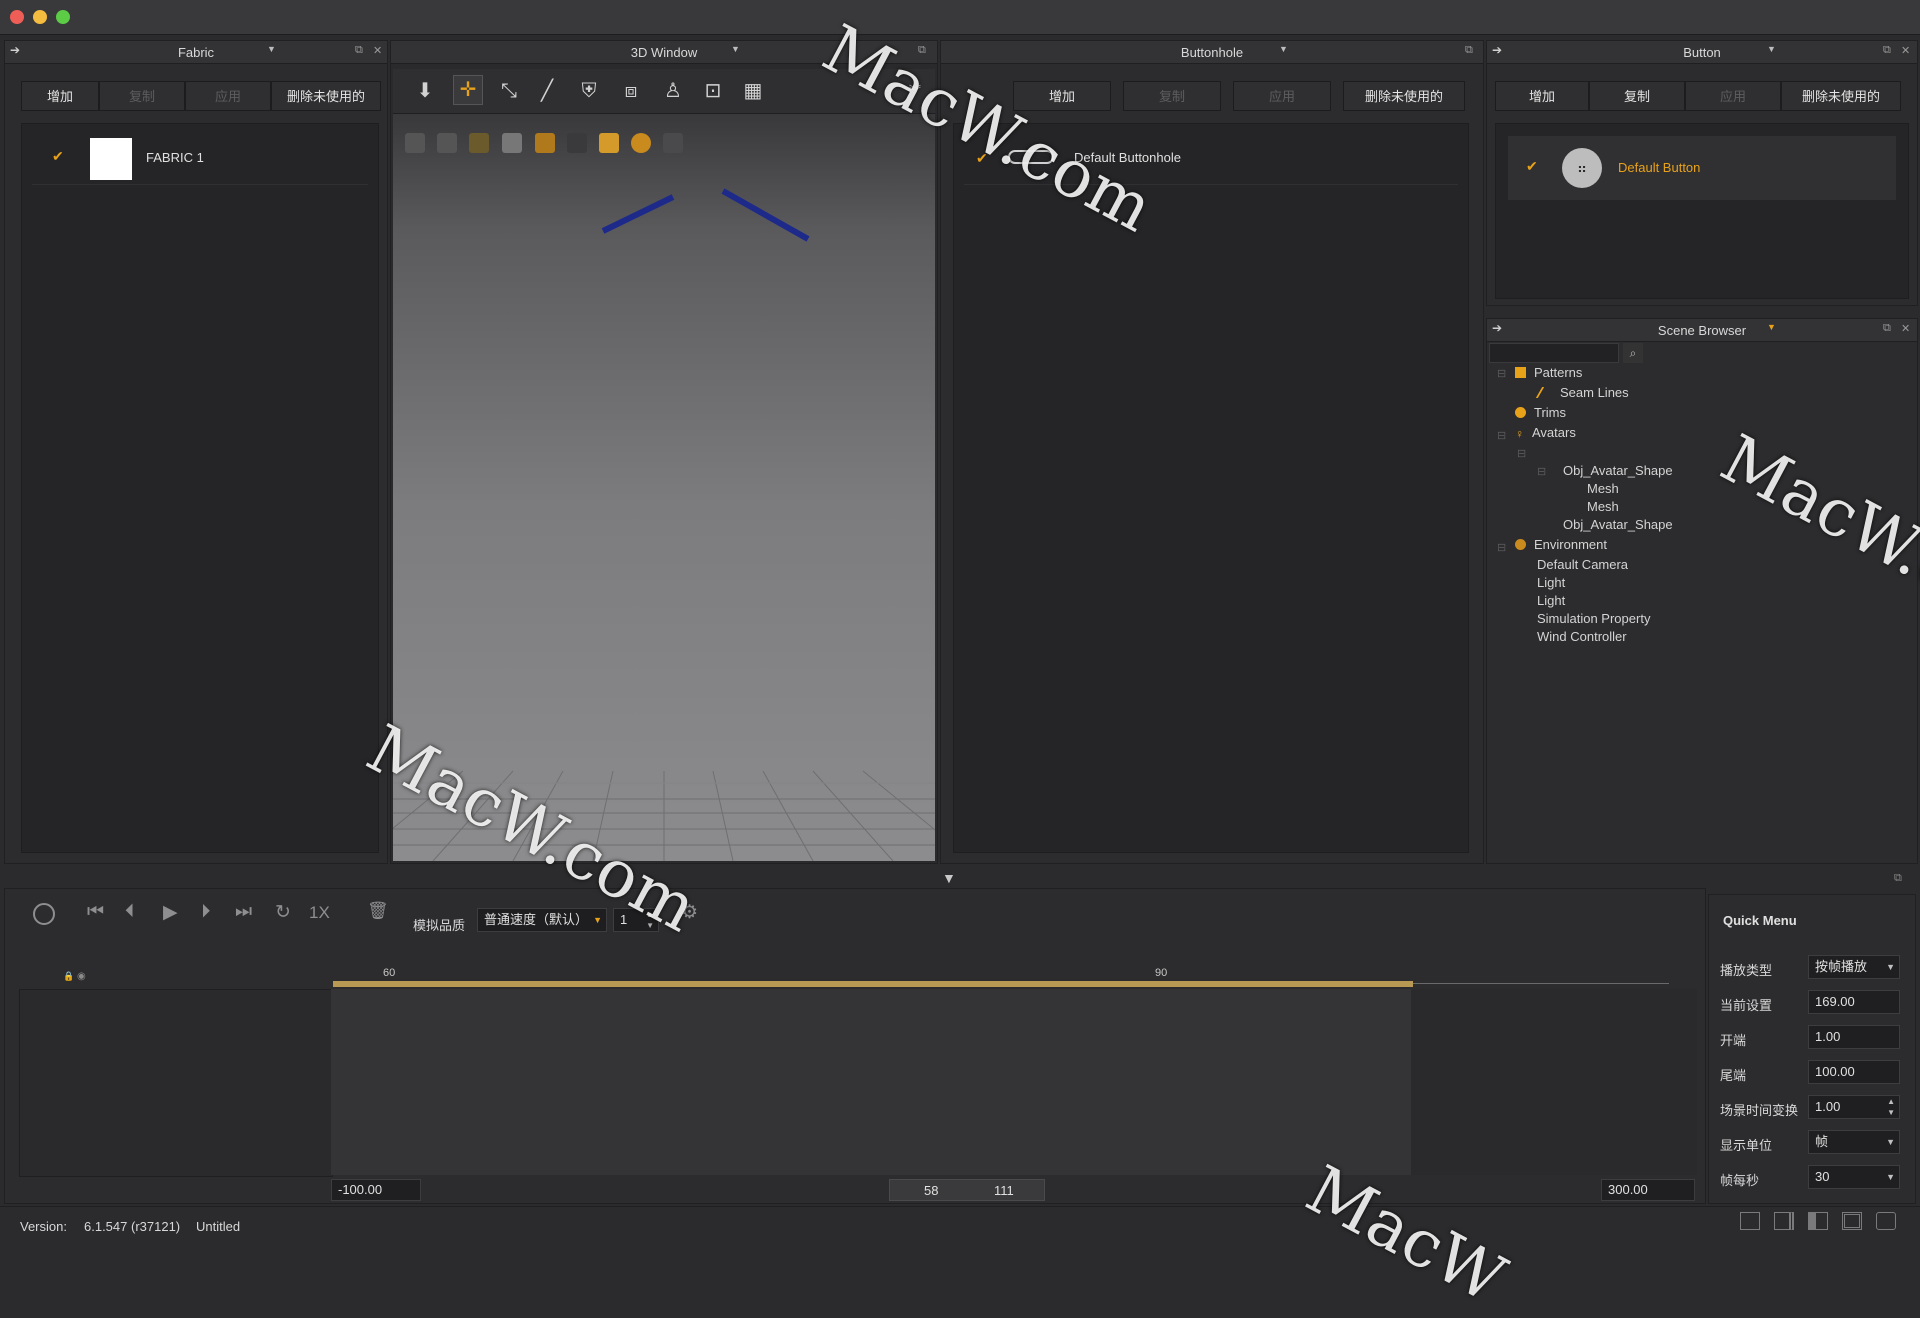  Describe the element at coordinates (673, 91) in the screenshot. I see `avatar-pin-icon: ♙` at that location.